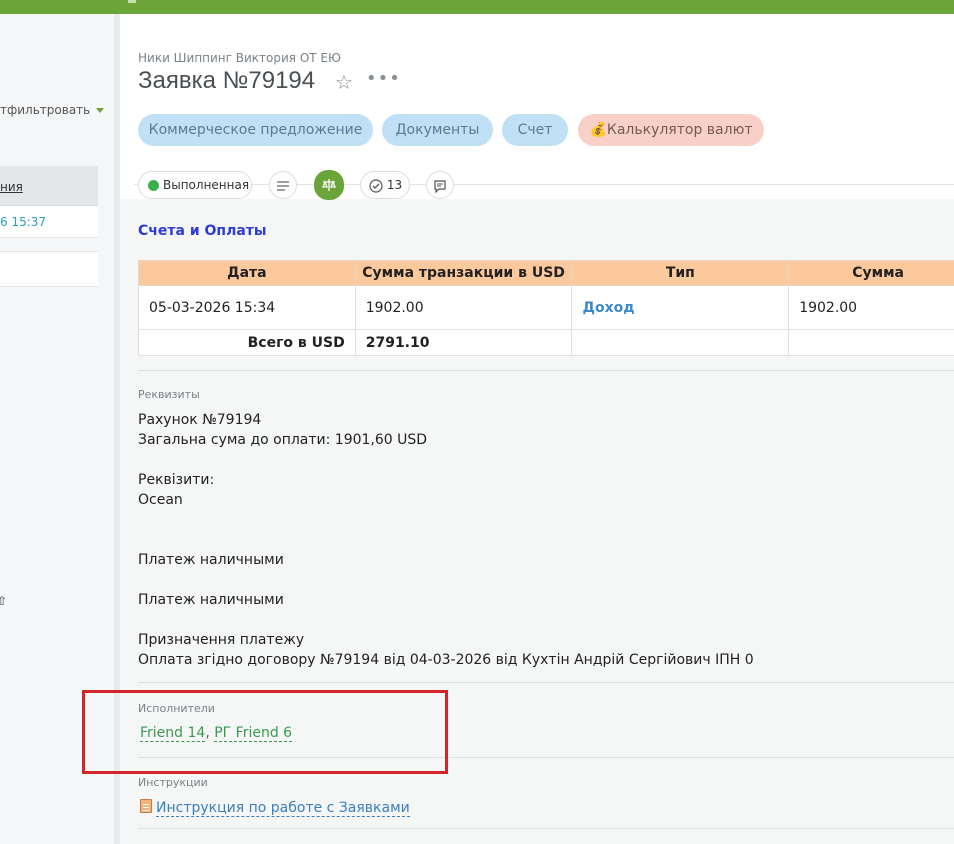 The width and height of the screenshot is (954, 844). I want to click on list-item, so click(49, 269).